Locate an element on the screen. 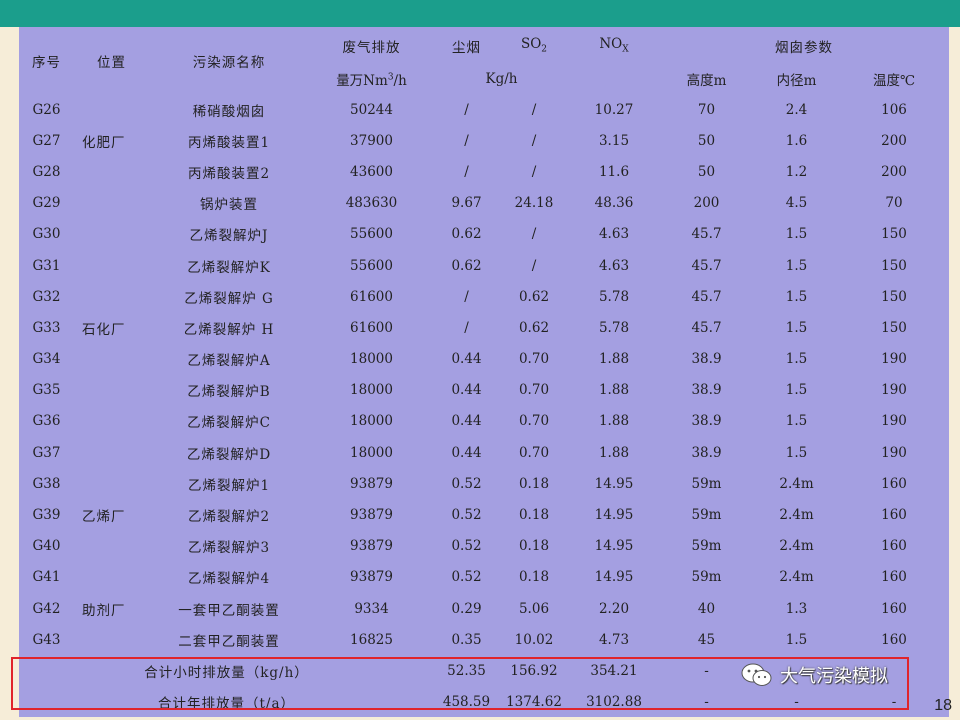  cell-nox: 4.63 is located at coordinates (614, 234).